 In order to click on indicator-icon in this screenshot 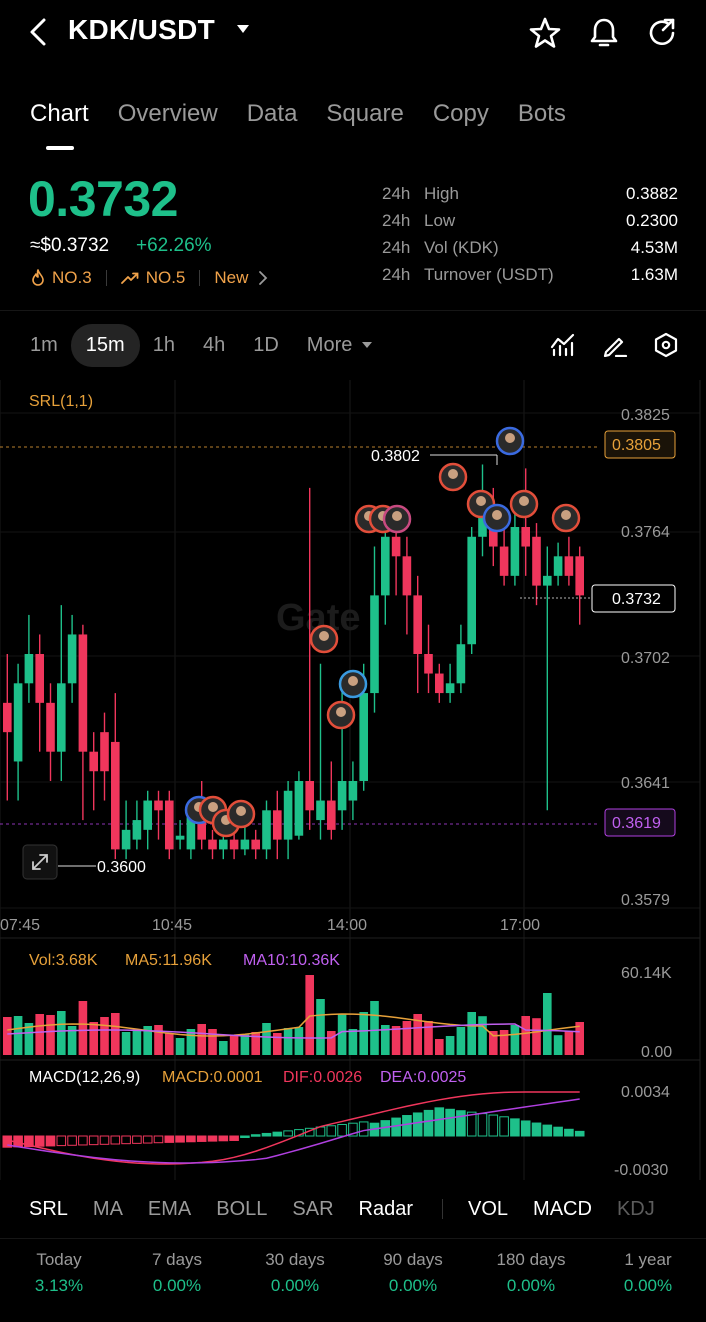, I will do `click(563, 345)`.